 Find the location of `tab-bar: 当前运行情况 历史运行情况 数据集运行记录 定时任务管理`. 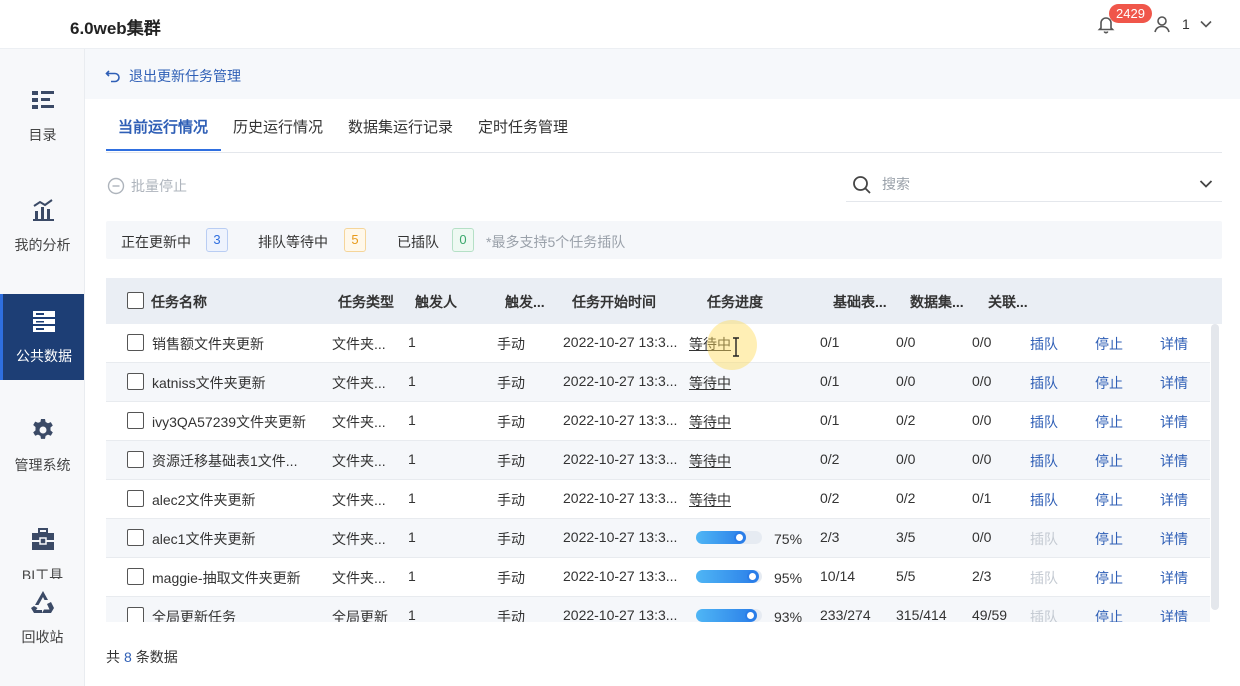

tab-bar: 当前运行情况 历史运行情况 数据集运行记录 定时任务管理 is located at coordinates (664, 126).